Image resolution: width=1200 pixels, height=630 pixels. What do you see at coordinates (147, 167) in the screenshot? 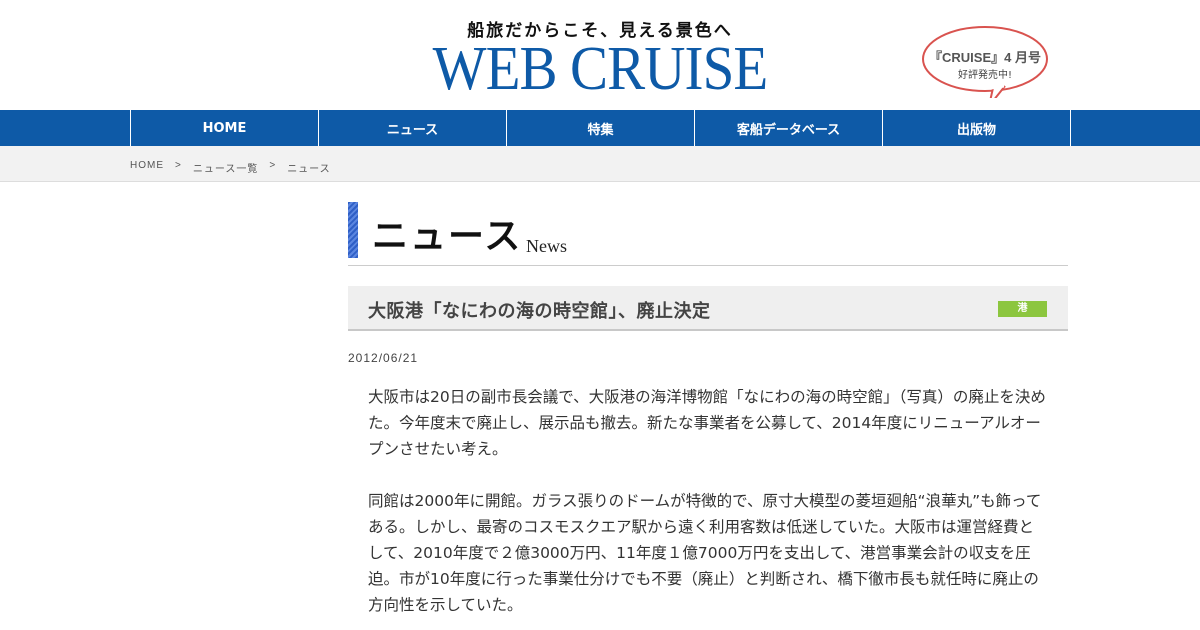
I see `breadcrumb-home: HOME` at bounding box center [147, 167].